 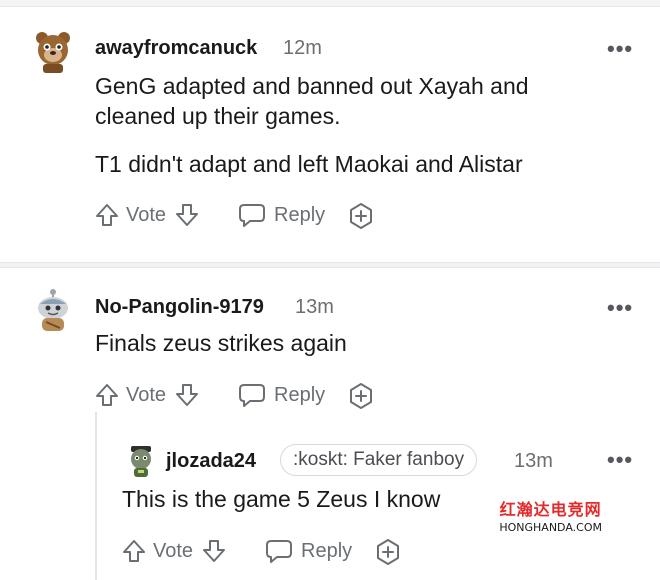 I want to click on thread-line, so click(x=96, y=496).